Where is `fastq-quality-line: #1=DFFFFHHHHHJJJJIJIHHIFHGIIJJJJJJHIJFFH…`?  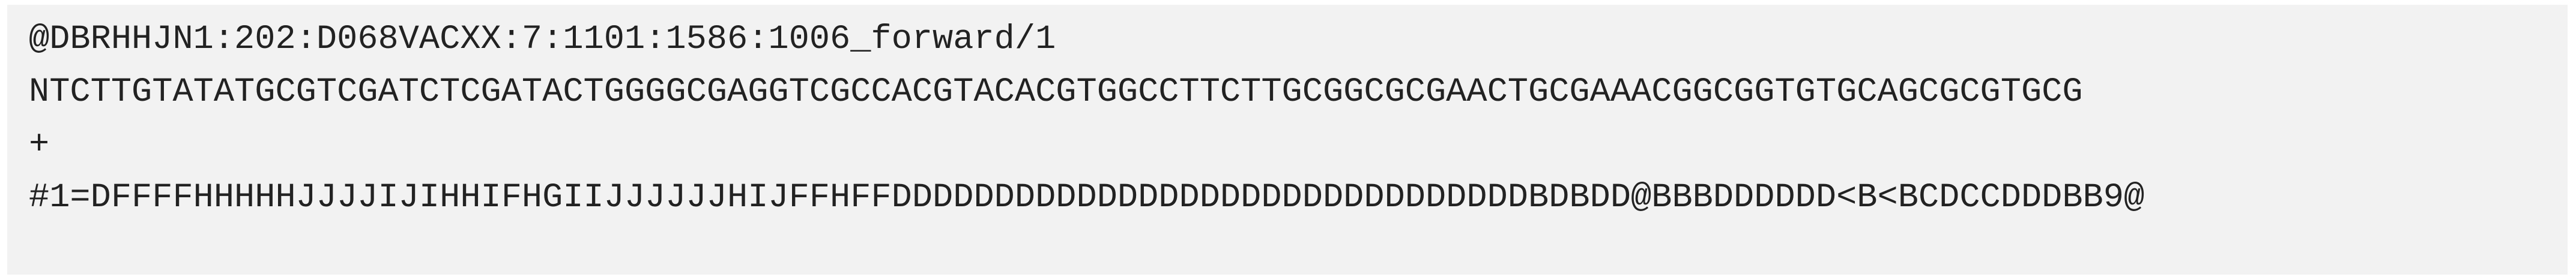
fastq-quality-line: #1=DFFFFHHHHHJJJJIJIHHIFHGIIJJJJJJHIJFFH… is located at coordinates (1087, 198).